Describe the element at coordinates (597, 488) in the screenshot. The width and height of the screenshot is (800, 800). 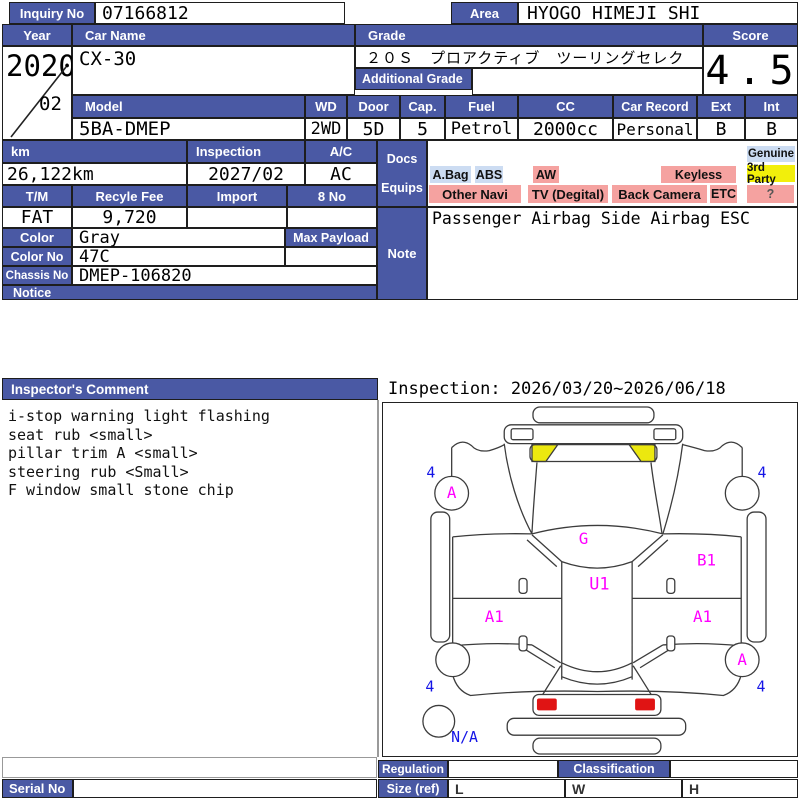
I see `front-body-lines` at that location.